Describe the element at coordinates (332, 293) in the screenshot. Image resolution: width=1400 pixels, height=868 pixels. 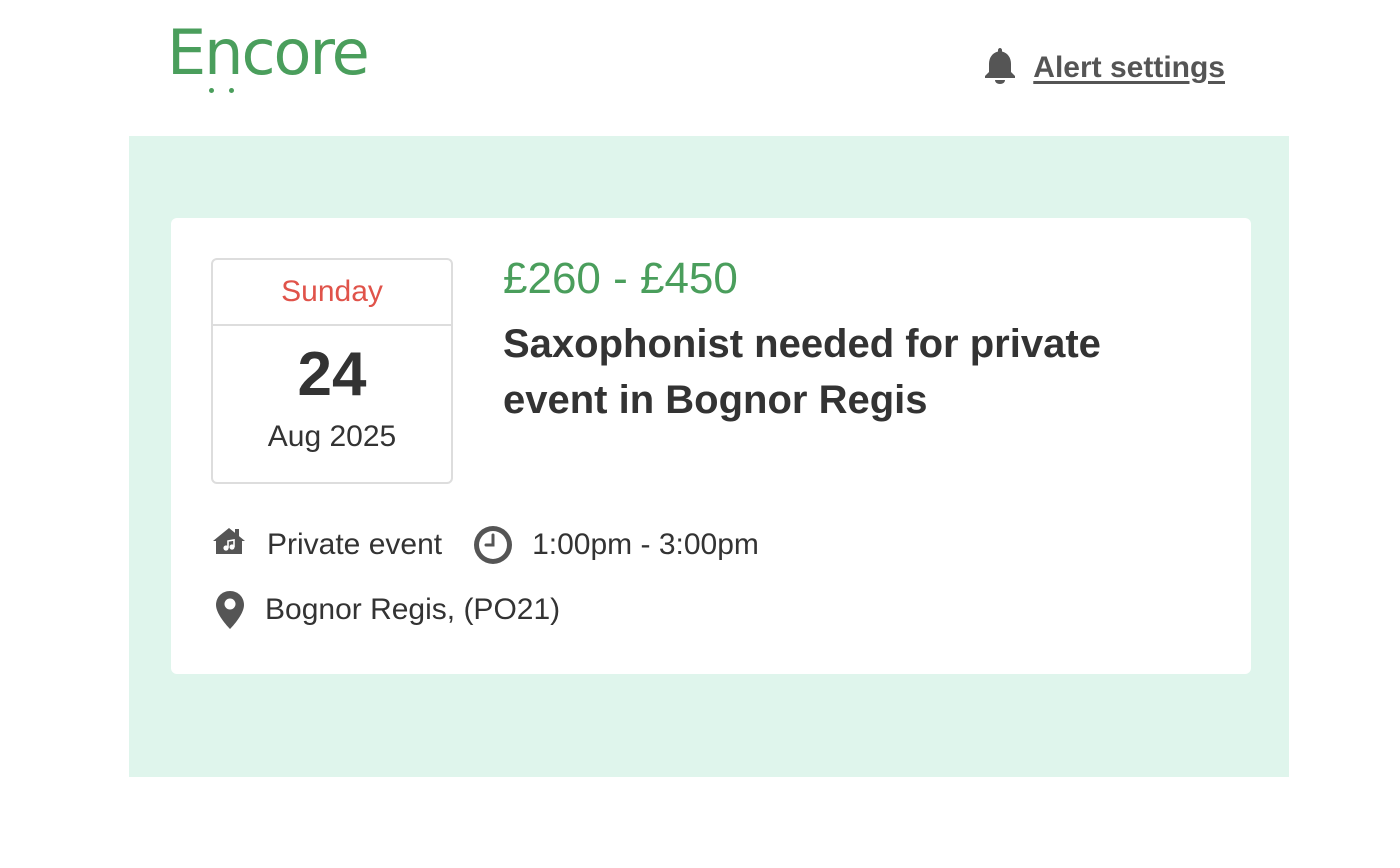
I see `day-name: Sunday` at that location.